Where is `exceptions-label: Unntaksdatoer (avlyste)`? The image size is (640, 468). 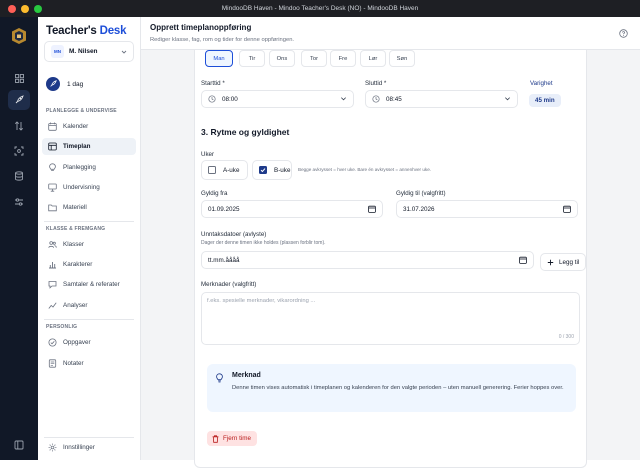 exceptions-label: Unntaksdatoer (avlyste) is located at coordinates (234, 234).